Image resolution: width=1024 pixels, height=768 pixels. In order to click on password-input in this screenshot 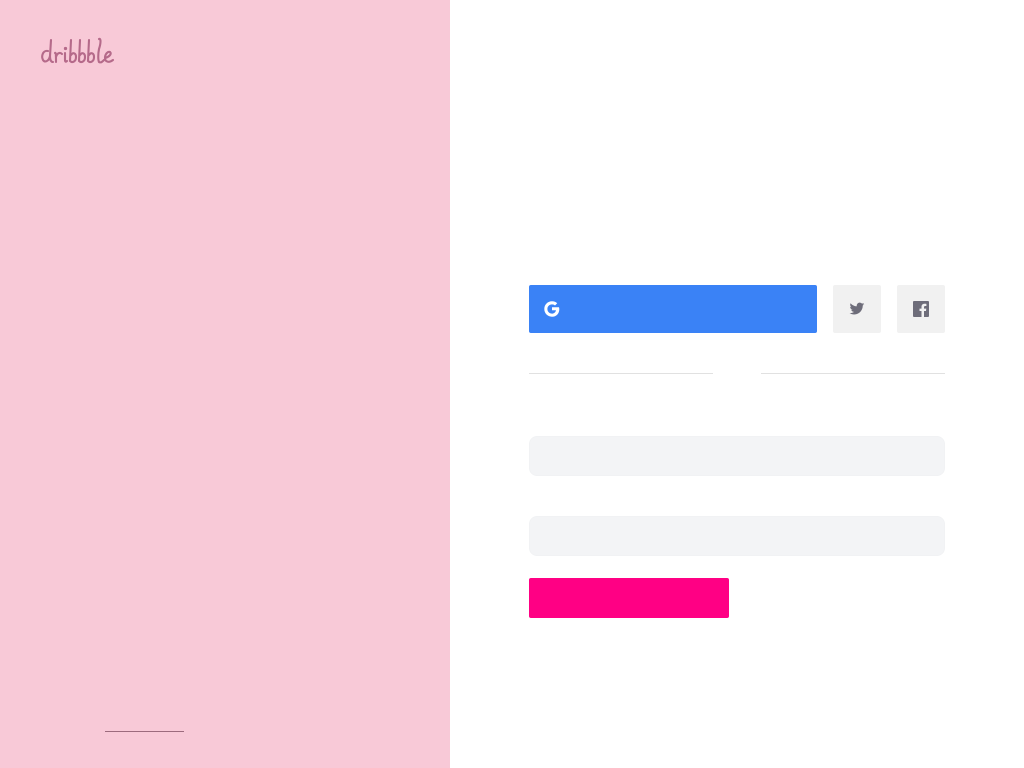, I will do `click(737, 536)`.